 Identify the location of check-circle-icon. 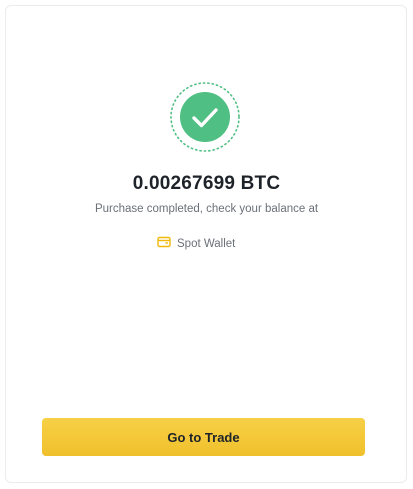
(205, 117).